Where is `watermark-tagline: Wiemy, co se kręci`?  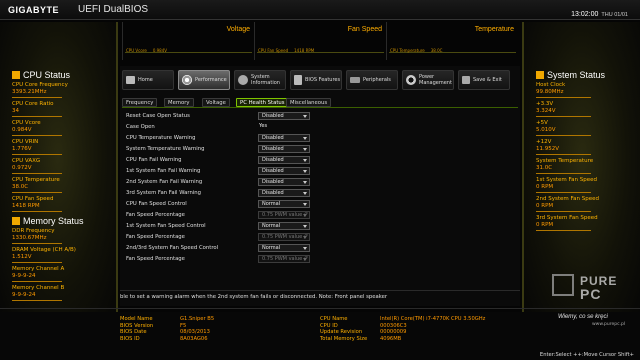 watermark-tagline: Wiemy, co se kręci is located at coordinates (583, 317).